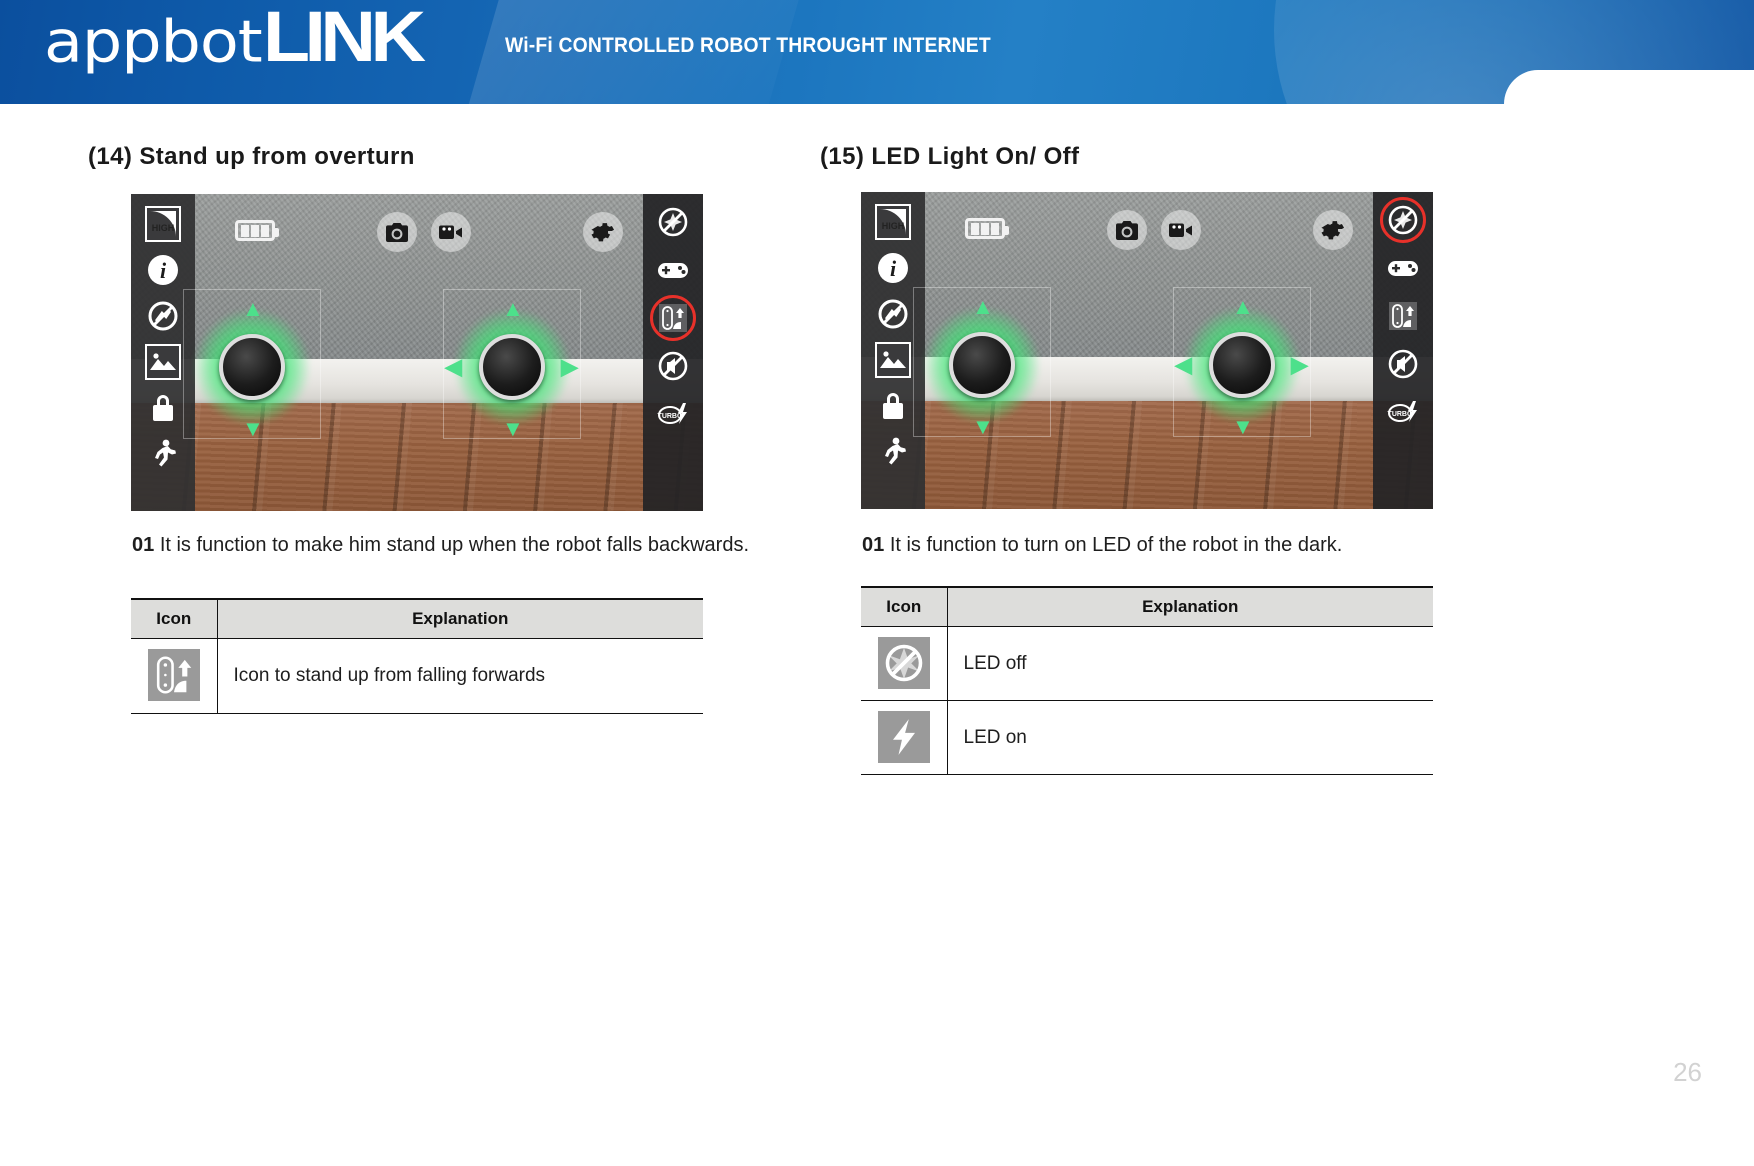 The image size is (1754, 1166). Describe the element at coordinates (1687, 1072) in the screenshot. I see `page-number: 26` at that location.